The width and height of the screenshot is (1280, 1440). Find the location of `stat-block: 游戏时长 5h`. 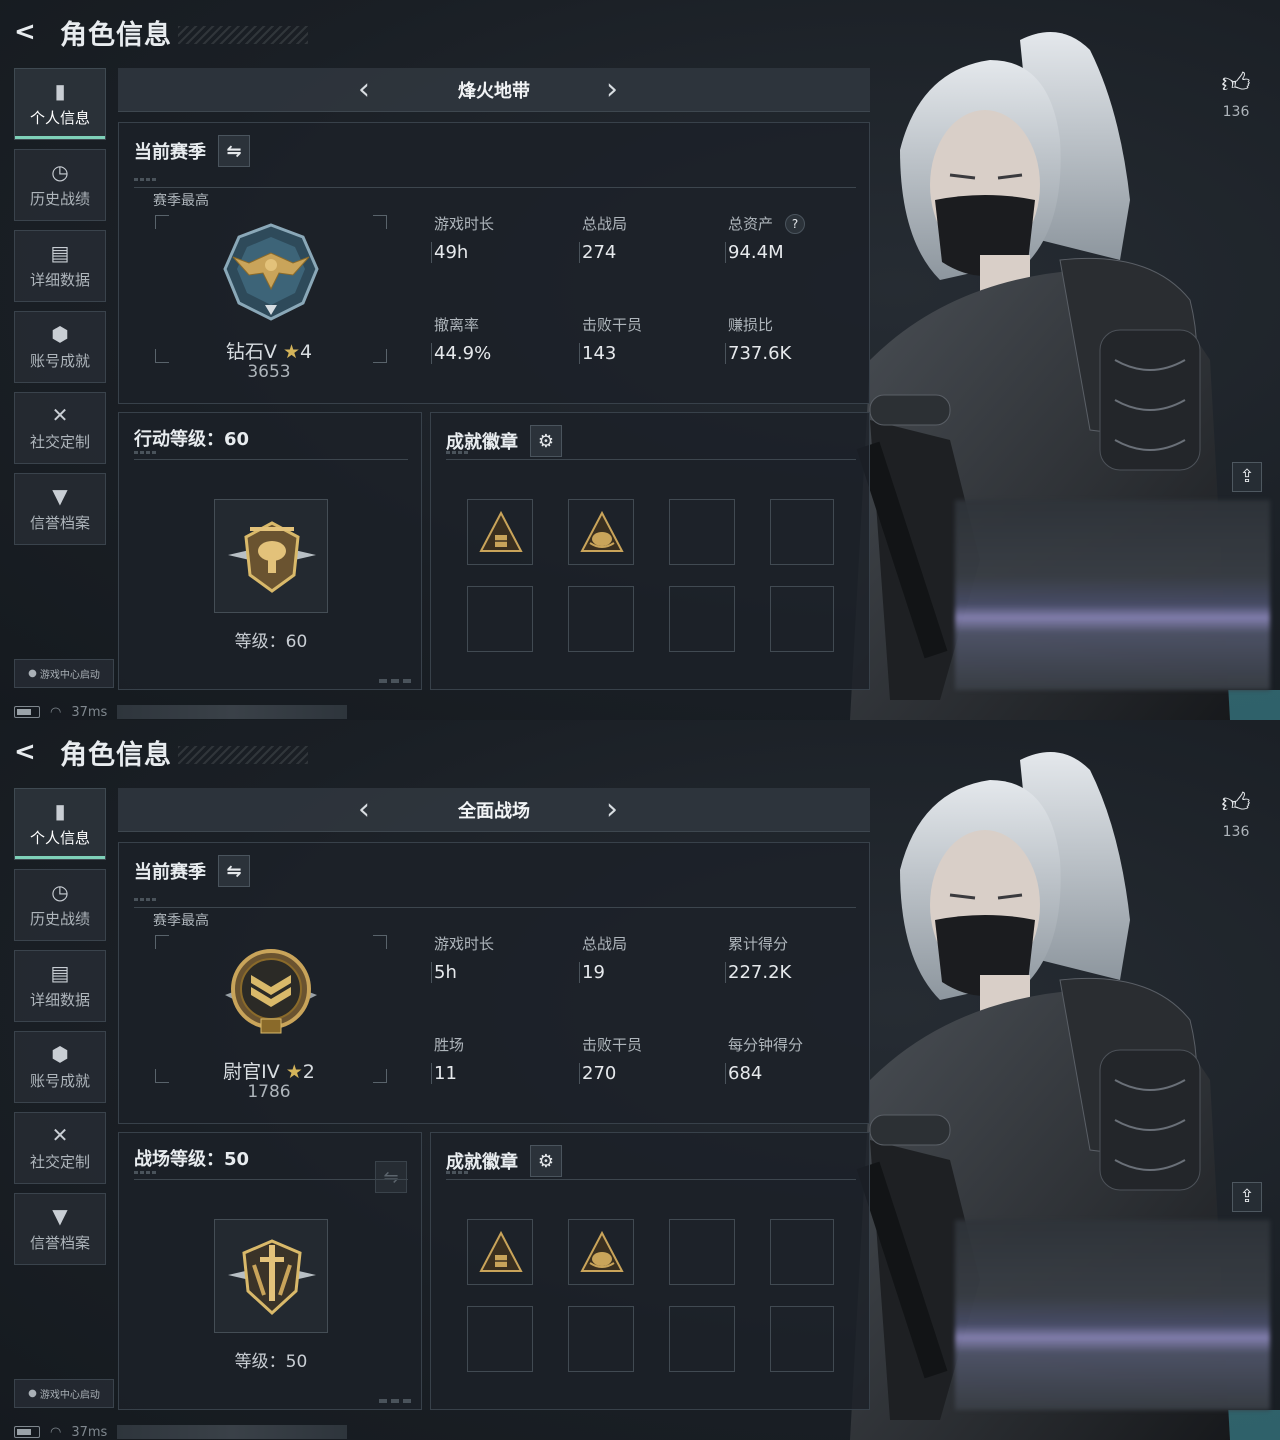

stat-block: 游戏时长 5h is located at coordinates (502, 958).